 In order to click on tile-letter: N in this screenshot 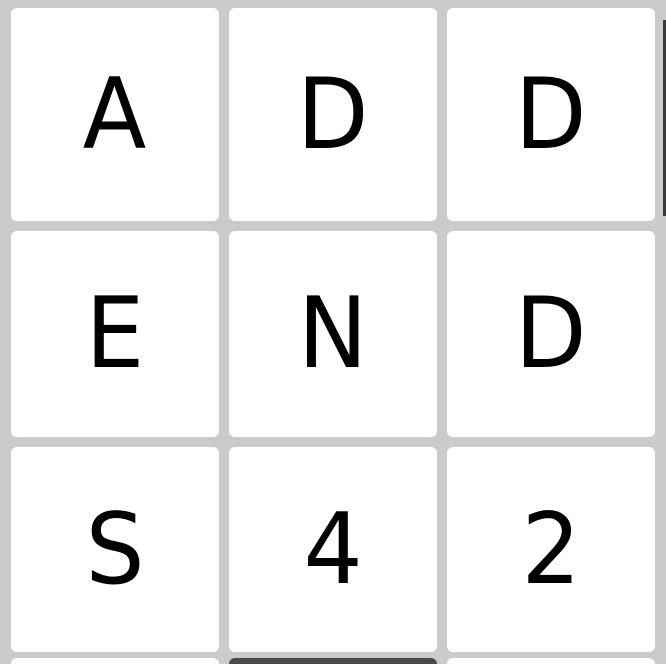, I will do `click(333, 334)`.